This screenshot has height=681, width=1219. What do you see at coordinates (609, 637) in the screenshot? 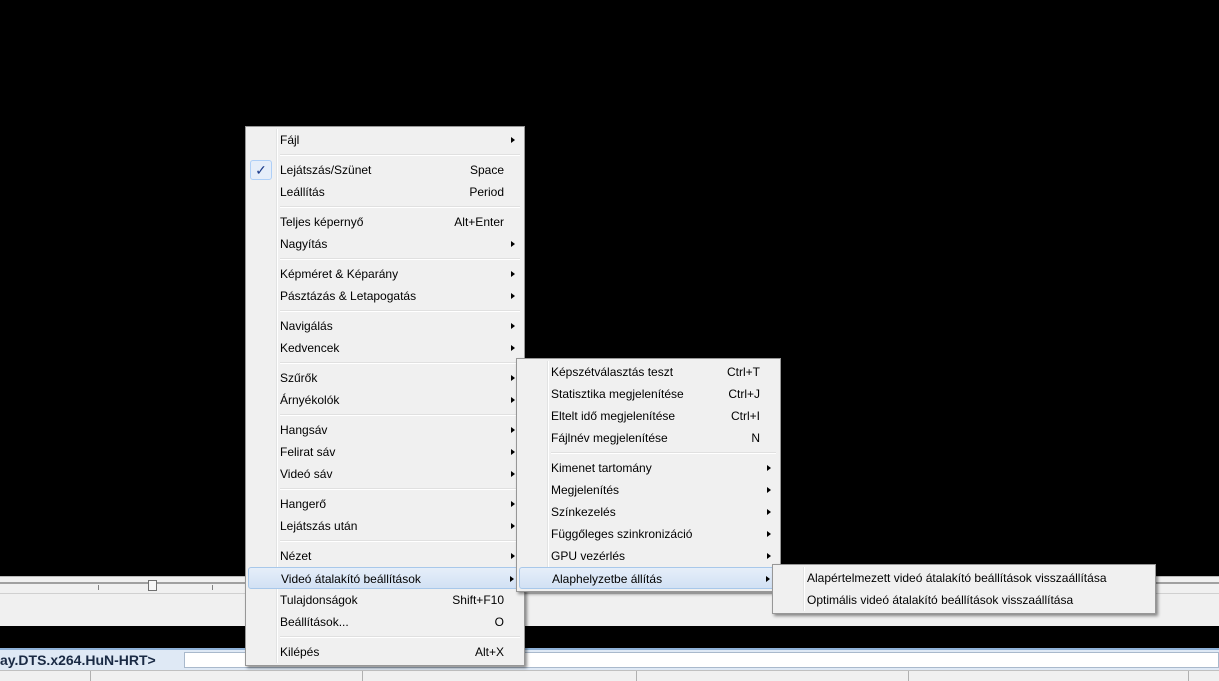
I see `black-strip` at bounding box center [609, 637].